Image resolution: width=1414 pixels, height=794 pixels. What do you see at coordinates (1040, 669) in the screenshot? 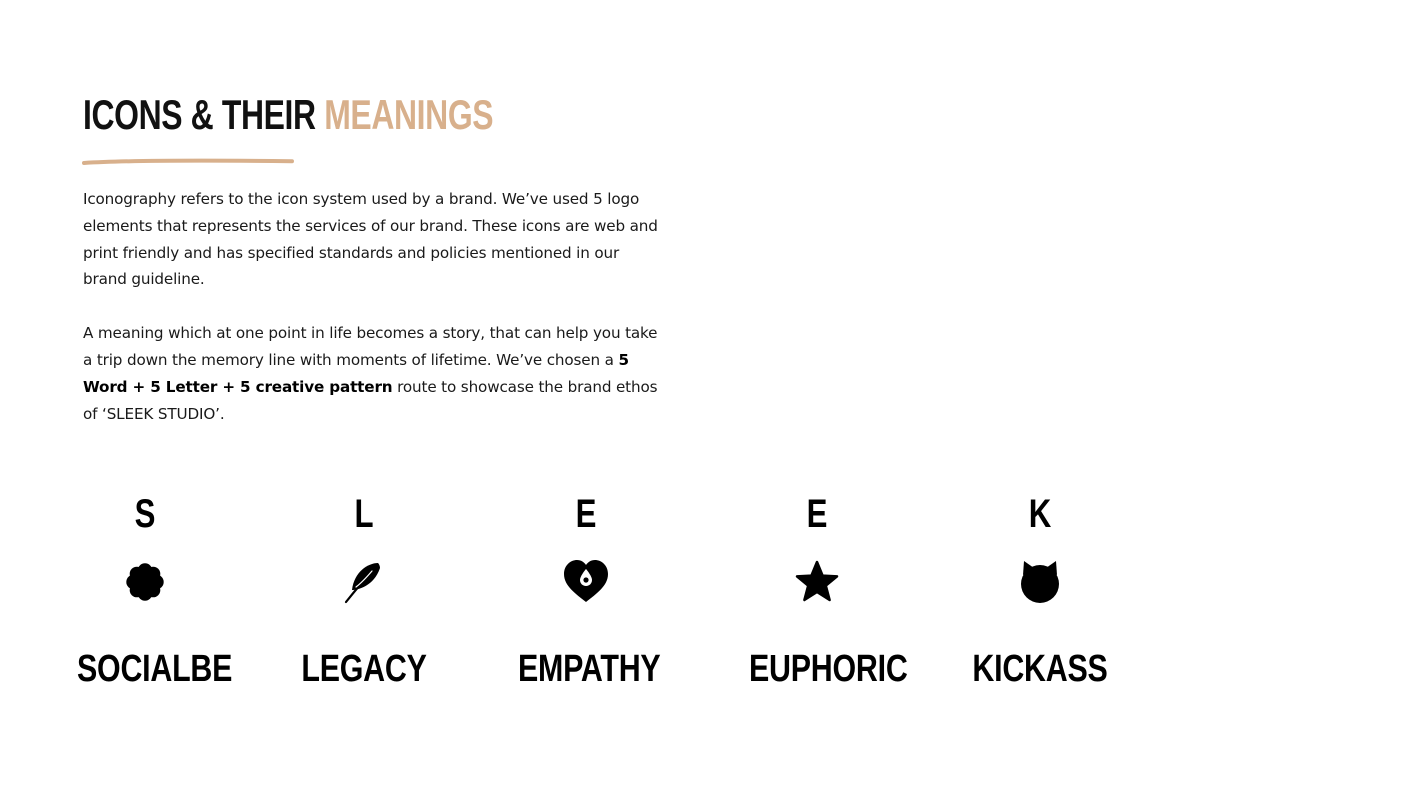
I see `tile-word: KICKASS` at bounding box center [1040, 669].